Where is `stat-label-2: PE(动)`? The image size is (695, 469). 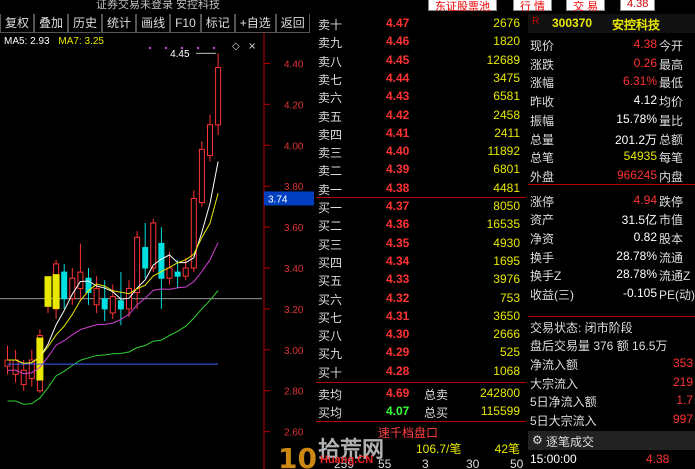 stat-label-2: PE(动) is located at coordinates (677, 295).